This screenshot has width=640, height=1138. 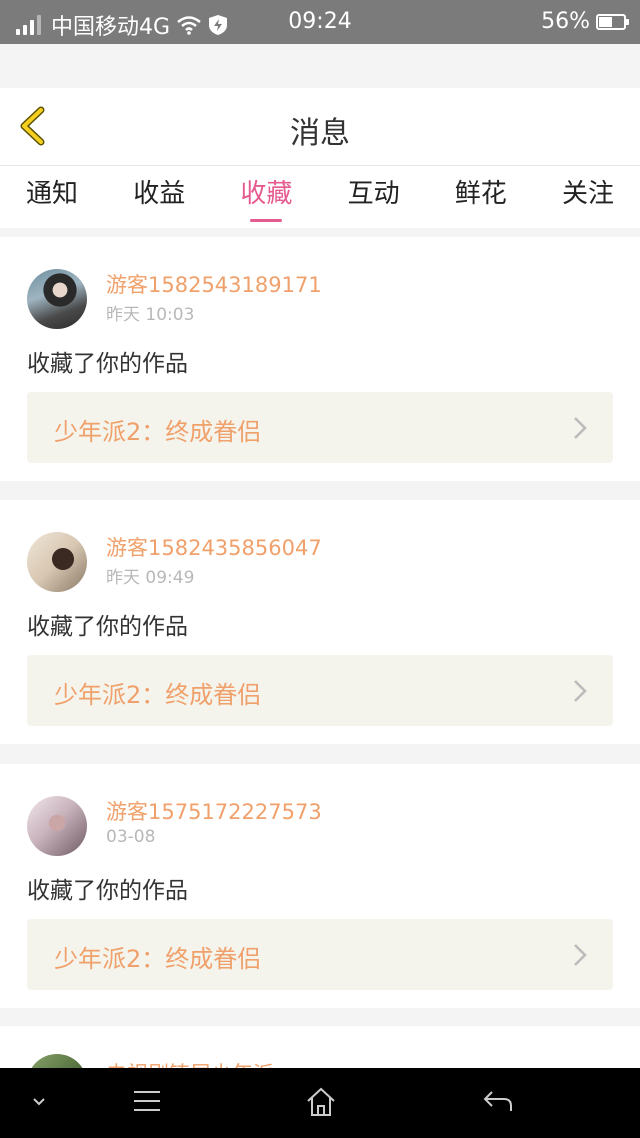 What do you see at coordinates (214, 547) in the screenshot?
I see `username: 游客1582435856047` at bounding box center [214, 547].